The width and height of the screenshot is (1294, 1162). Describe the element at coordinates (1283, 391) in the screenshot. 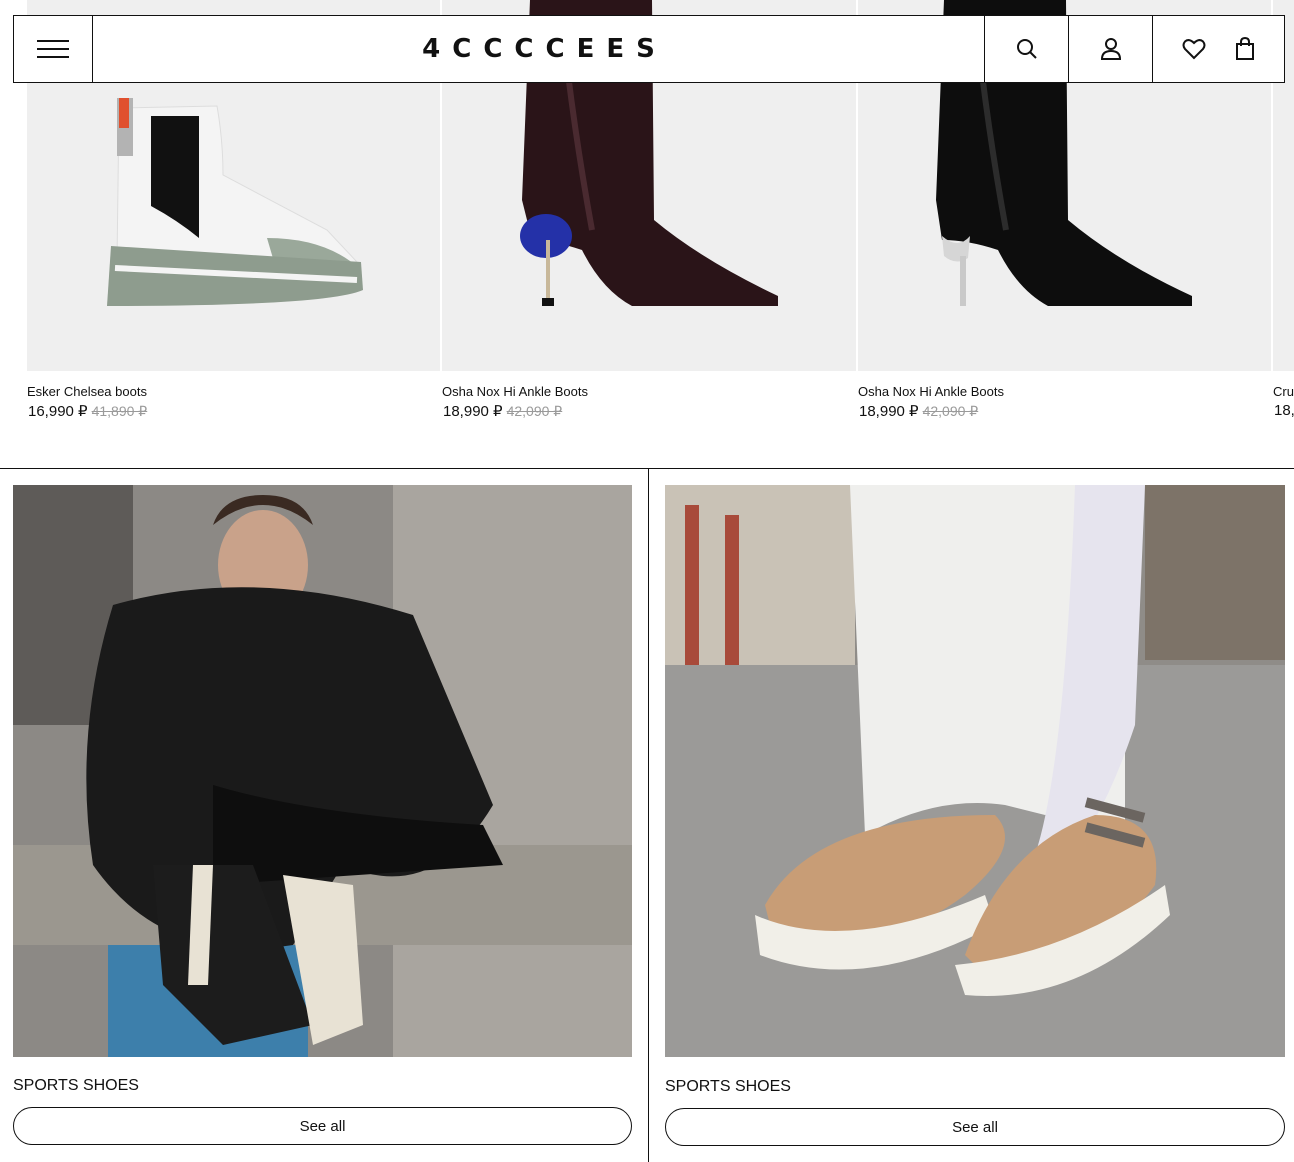

I see `product-name: Cru` at that location.